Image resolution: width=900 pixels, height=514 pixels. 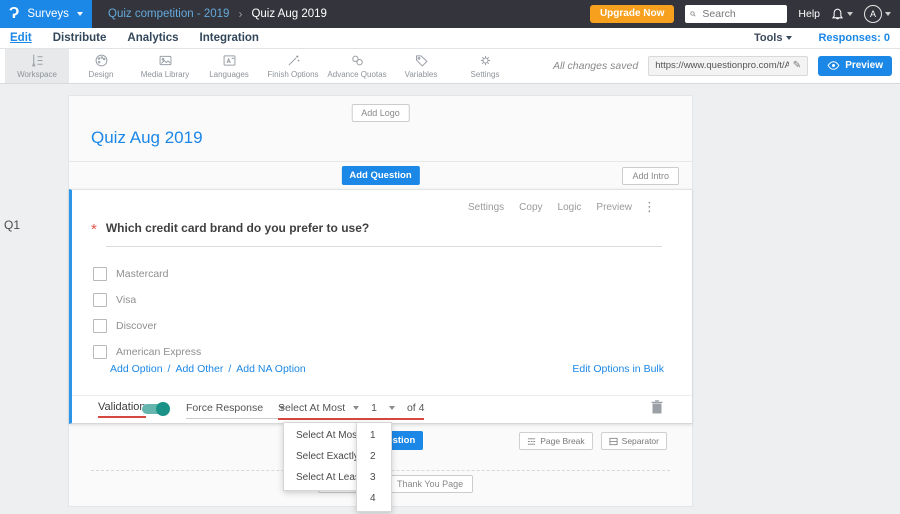 I want to click on global-search, so click(x=736, y=14).